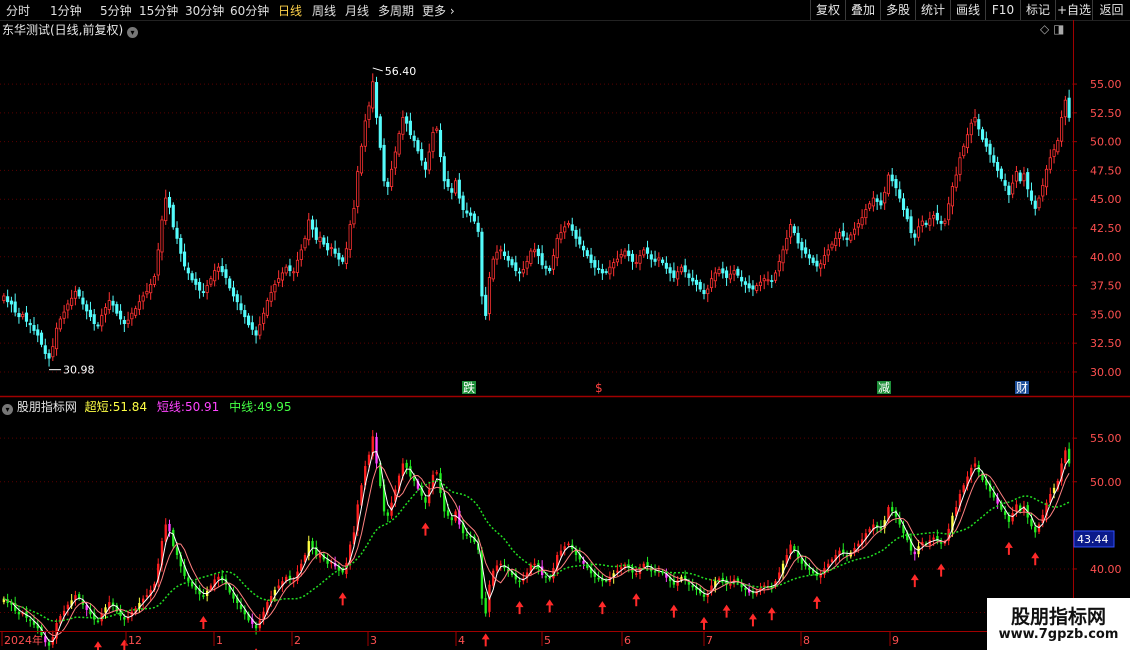 The image size is (1130, 650). What do you see at coordinates (63, 30) in the screenshot?
I see `stock-title: 东华测试(日线,前复权)` at bounding box center [63, 30].